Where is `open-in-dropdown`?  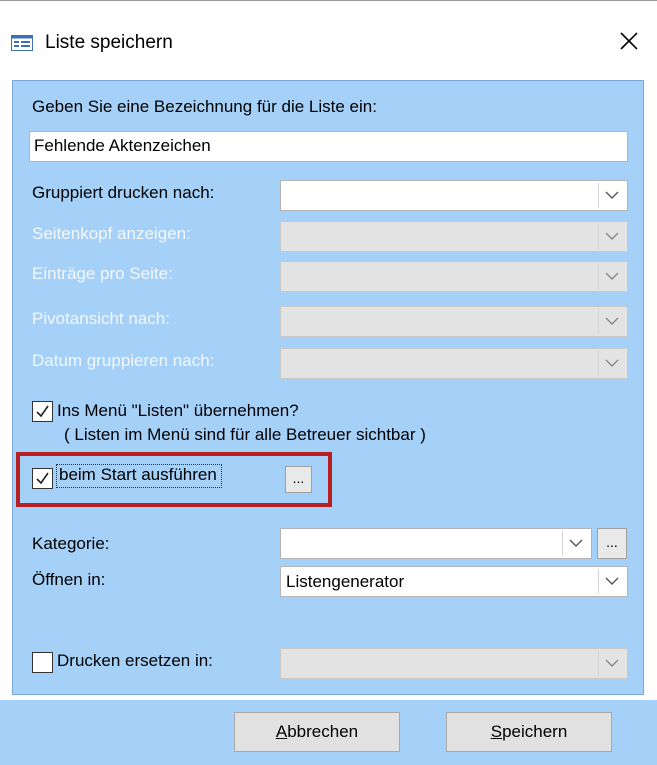 open-in-dropdown is located at coordinates (611, 581).